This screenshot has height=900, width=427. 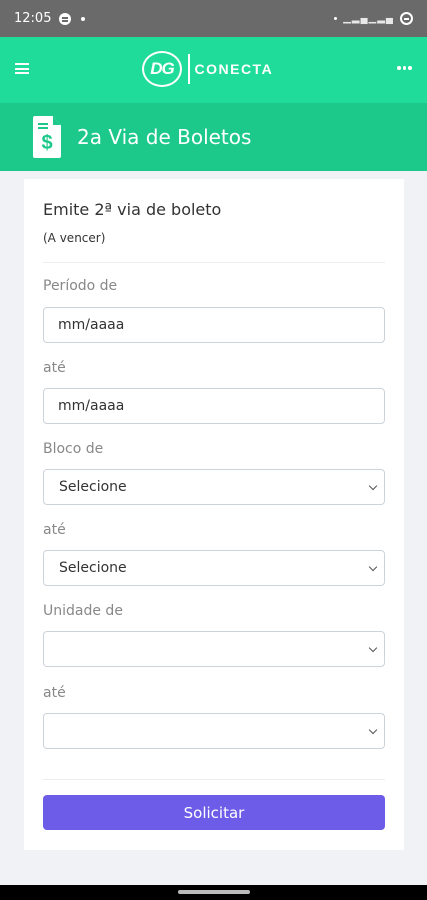 What do you see at coordinates (234, 69) in the screenshot?
I see `logo-word: CONECTA` at bounding box center [234, 69].